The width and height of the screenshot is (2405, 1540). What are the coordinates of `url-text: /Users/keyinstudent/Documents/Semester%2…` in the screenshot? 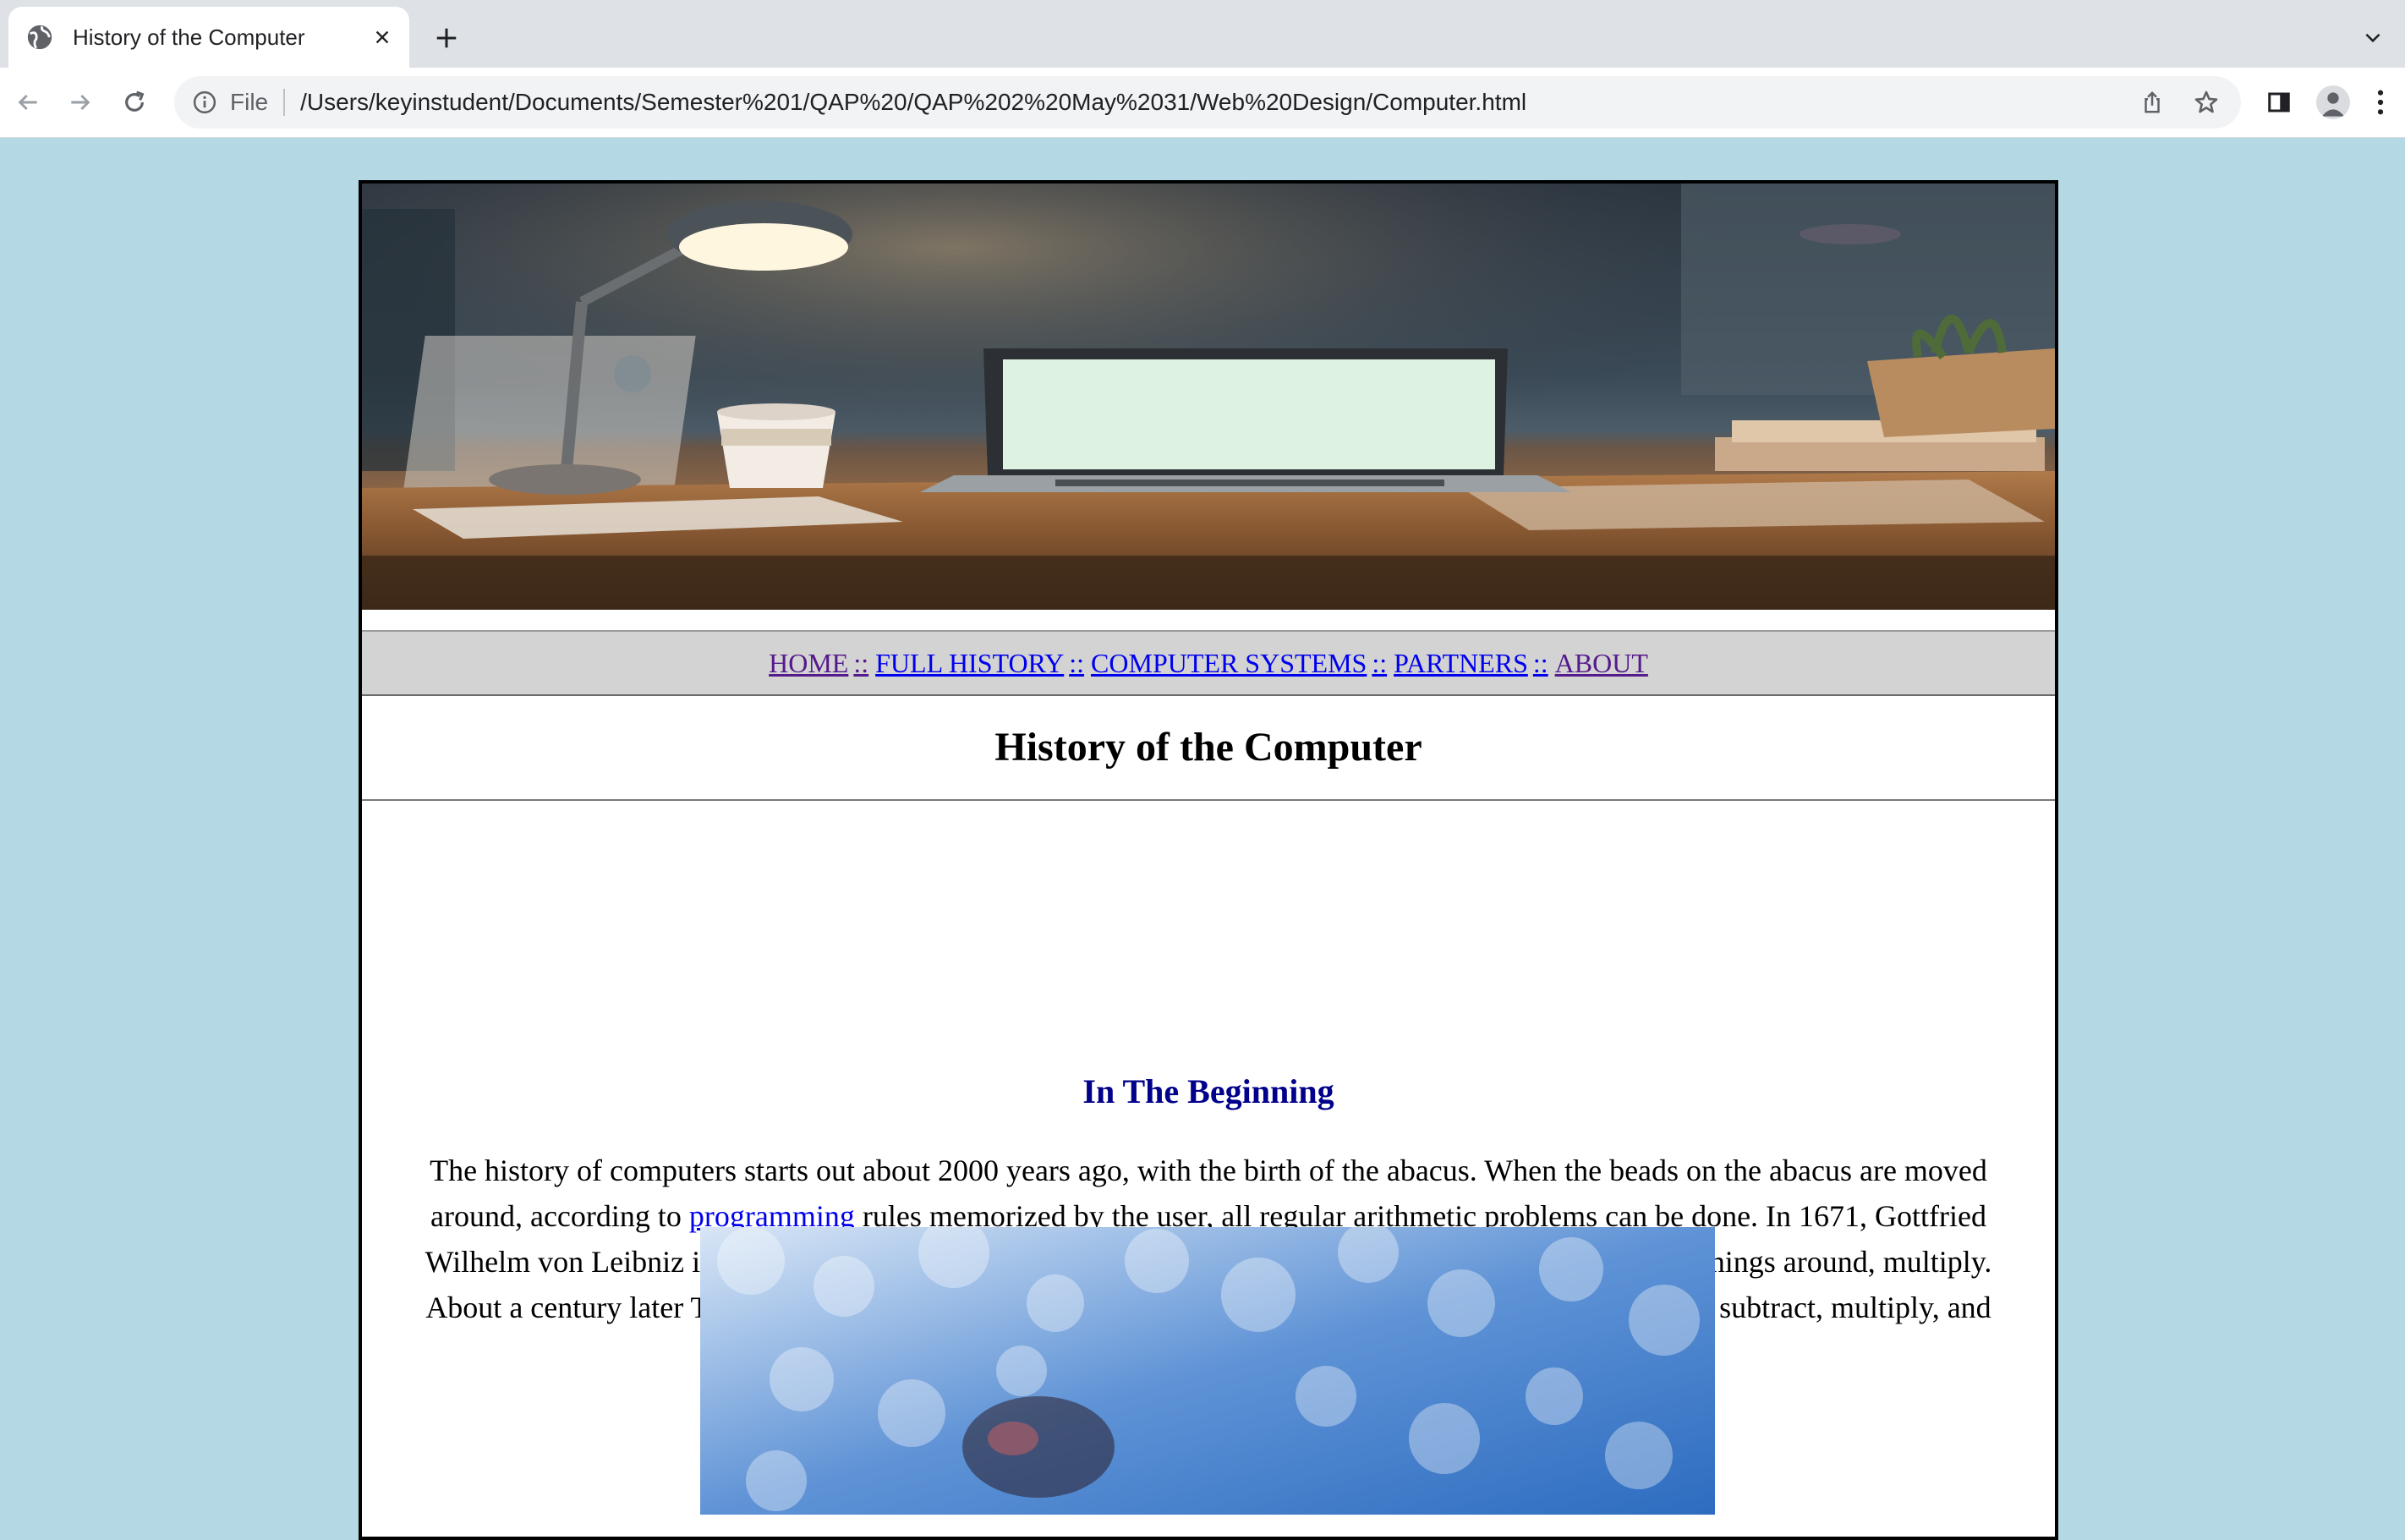 It's located at (1216, 103).